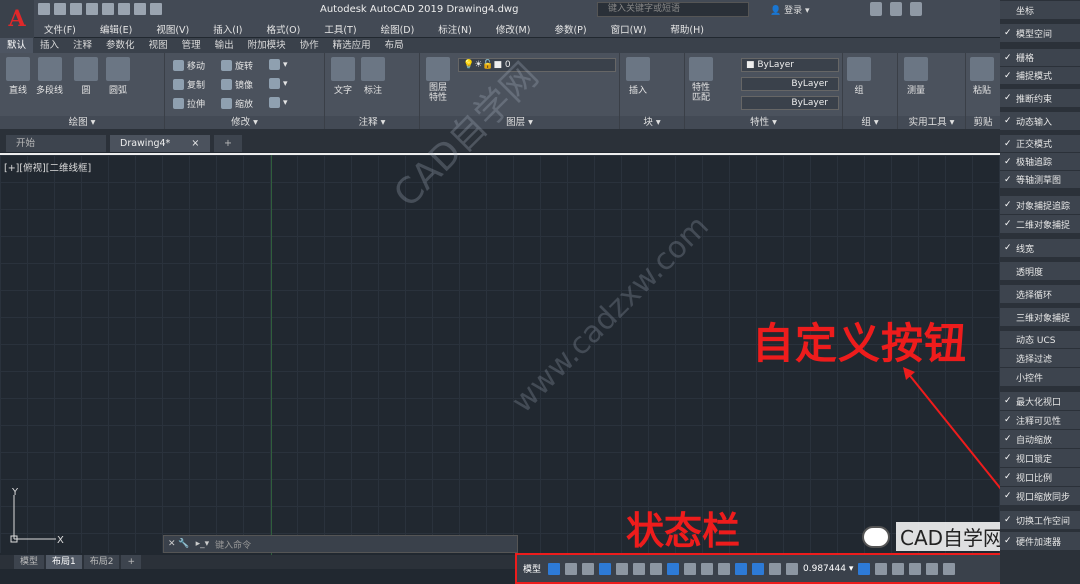 Image resolution: width=1080 pixels, height=584 pixels. I want to click on application-menu-button: A, so click(17, 19).